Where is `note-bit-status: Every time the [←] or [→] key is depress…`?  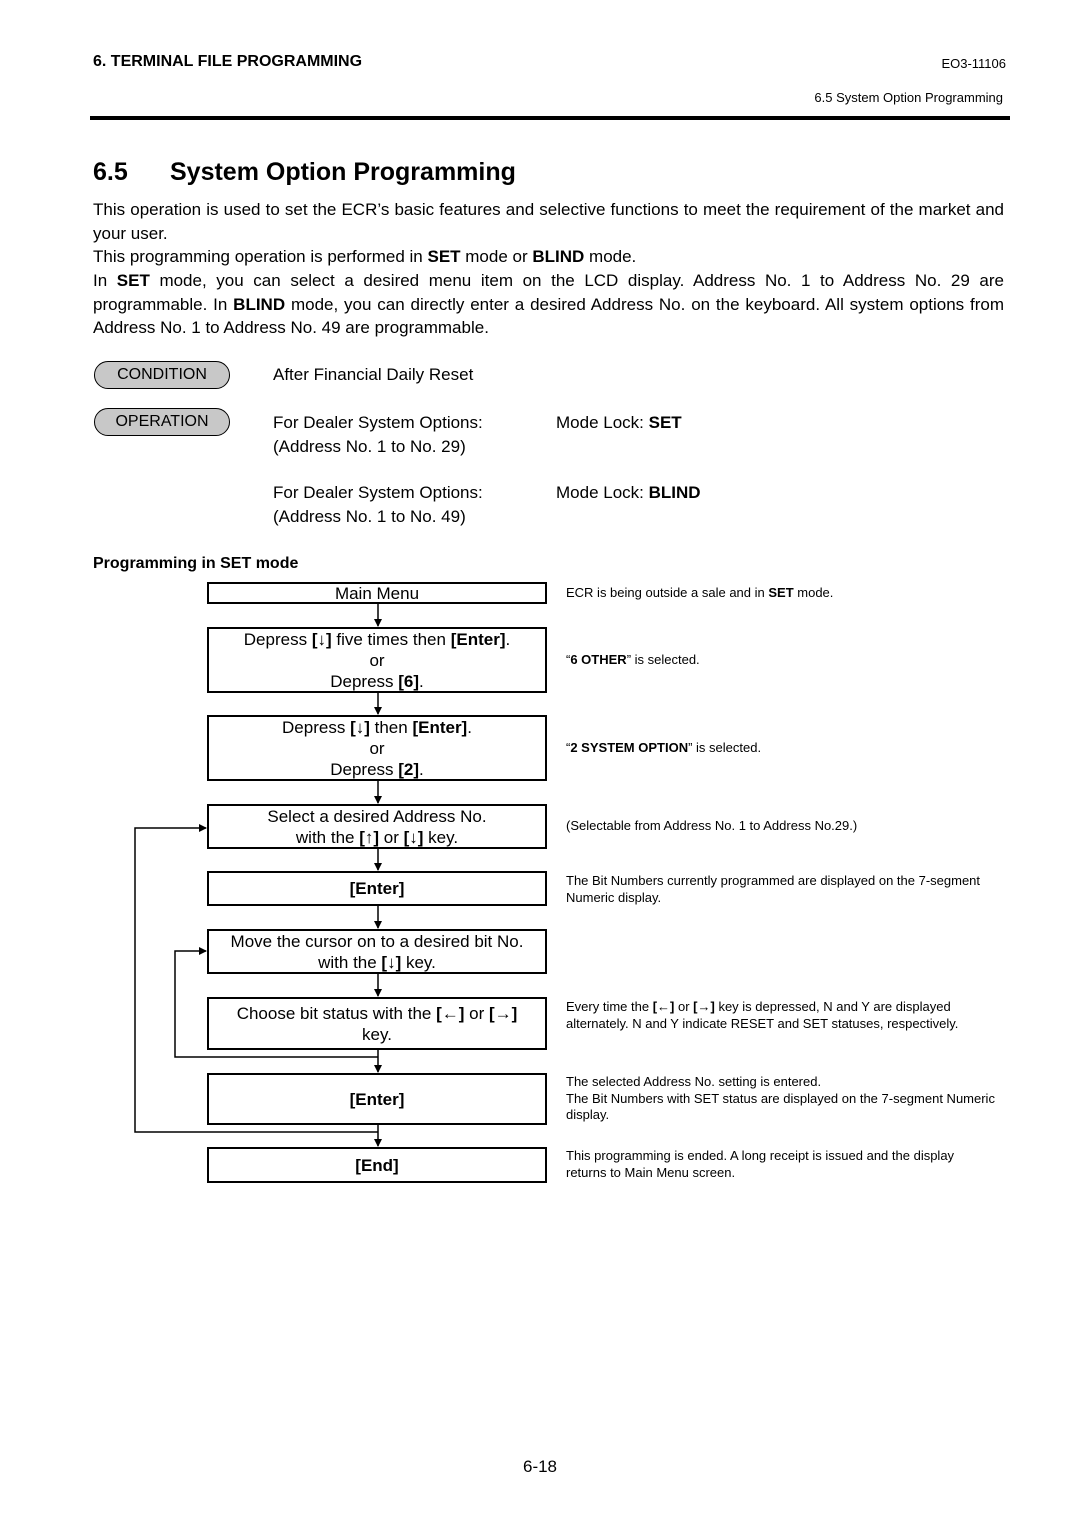 note-bit-status: Every time the [←] or [→] key is depress… is located at coordinates (786, 1015).